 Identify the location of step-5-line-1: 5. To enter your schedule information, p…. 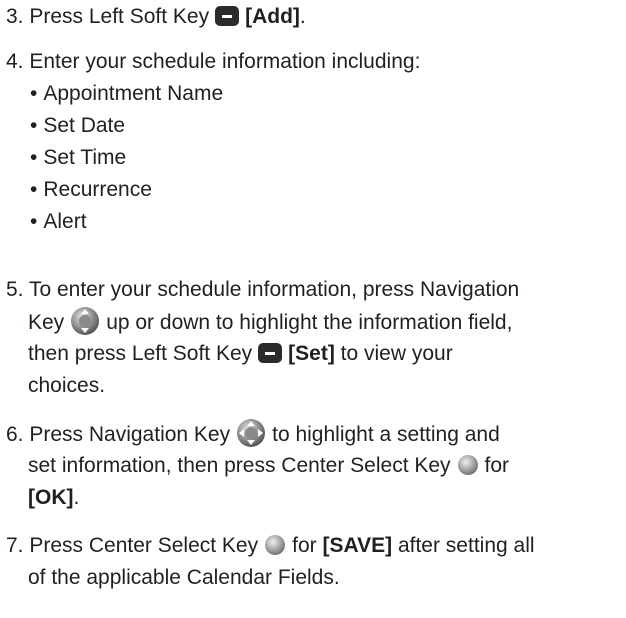
(263, 289).